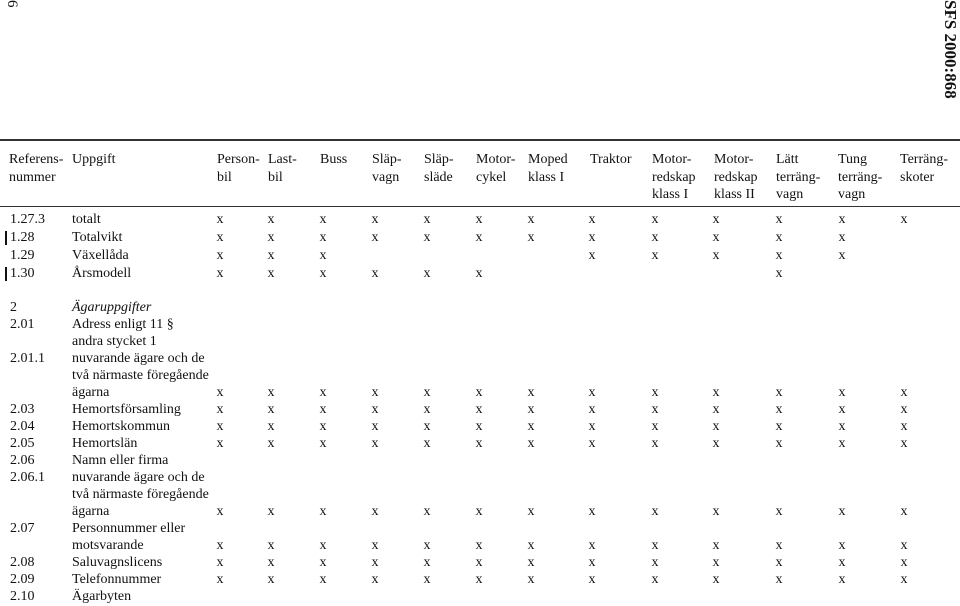 The image size is (960, 606). I want to click on column-header: Motor- redskap klass I, so click(674, 177).